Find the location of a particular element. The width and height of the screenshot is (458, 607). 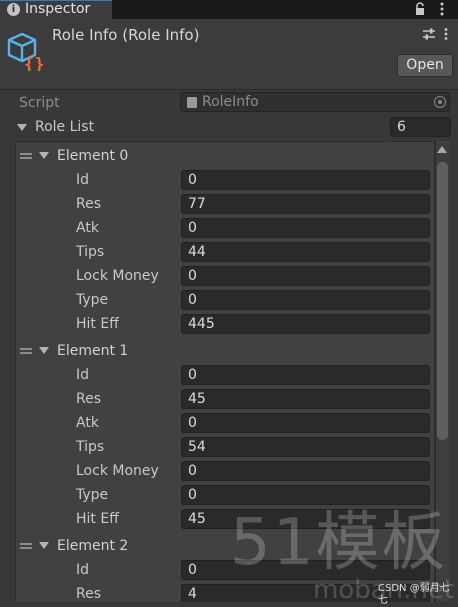

element-label: Element 2 is located at coordinates (93, 546).